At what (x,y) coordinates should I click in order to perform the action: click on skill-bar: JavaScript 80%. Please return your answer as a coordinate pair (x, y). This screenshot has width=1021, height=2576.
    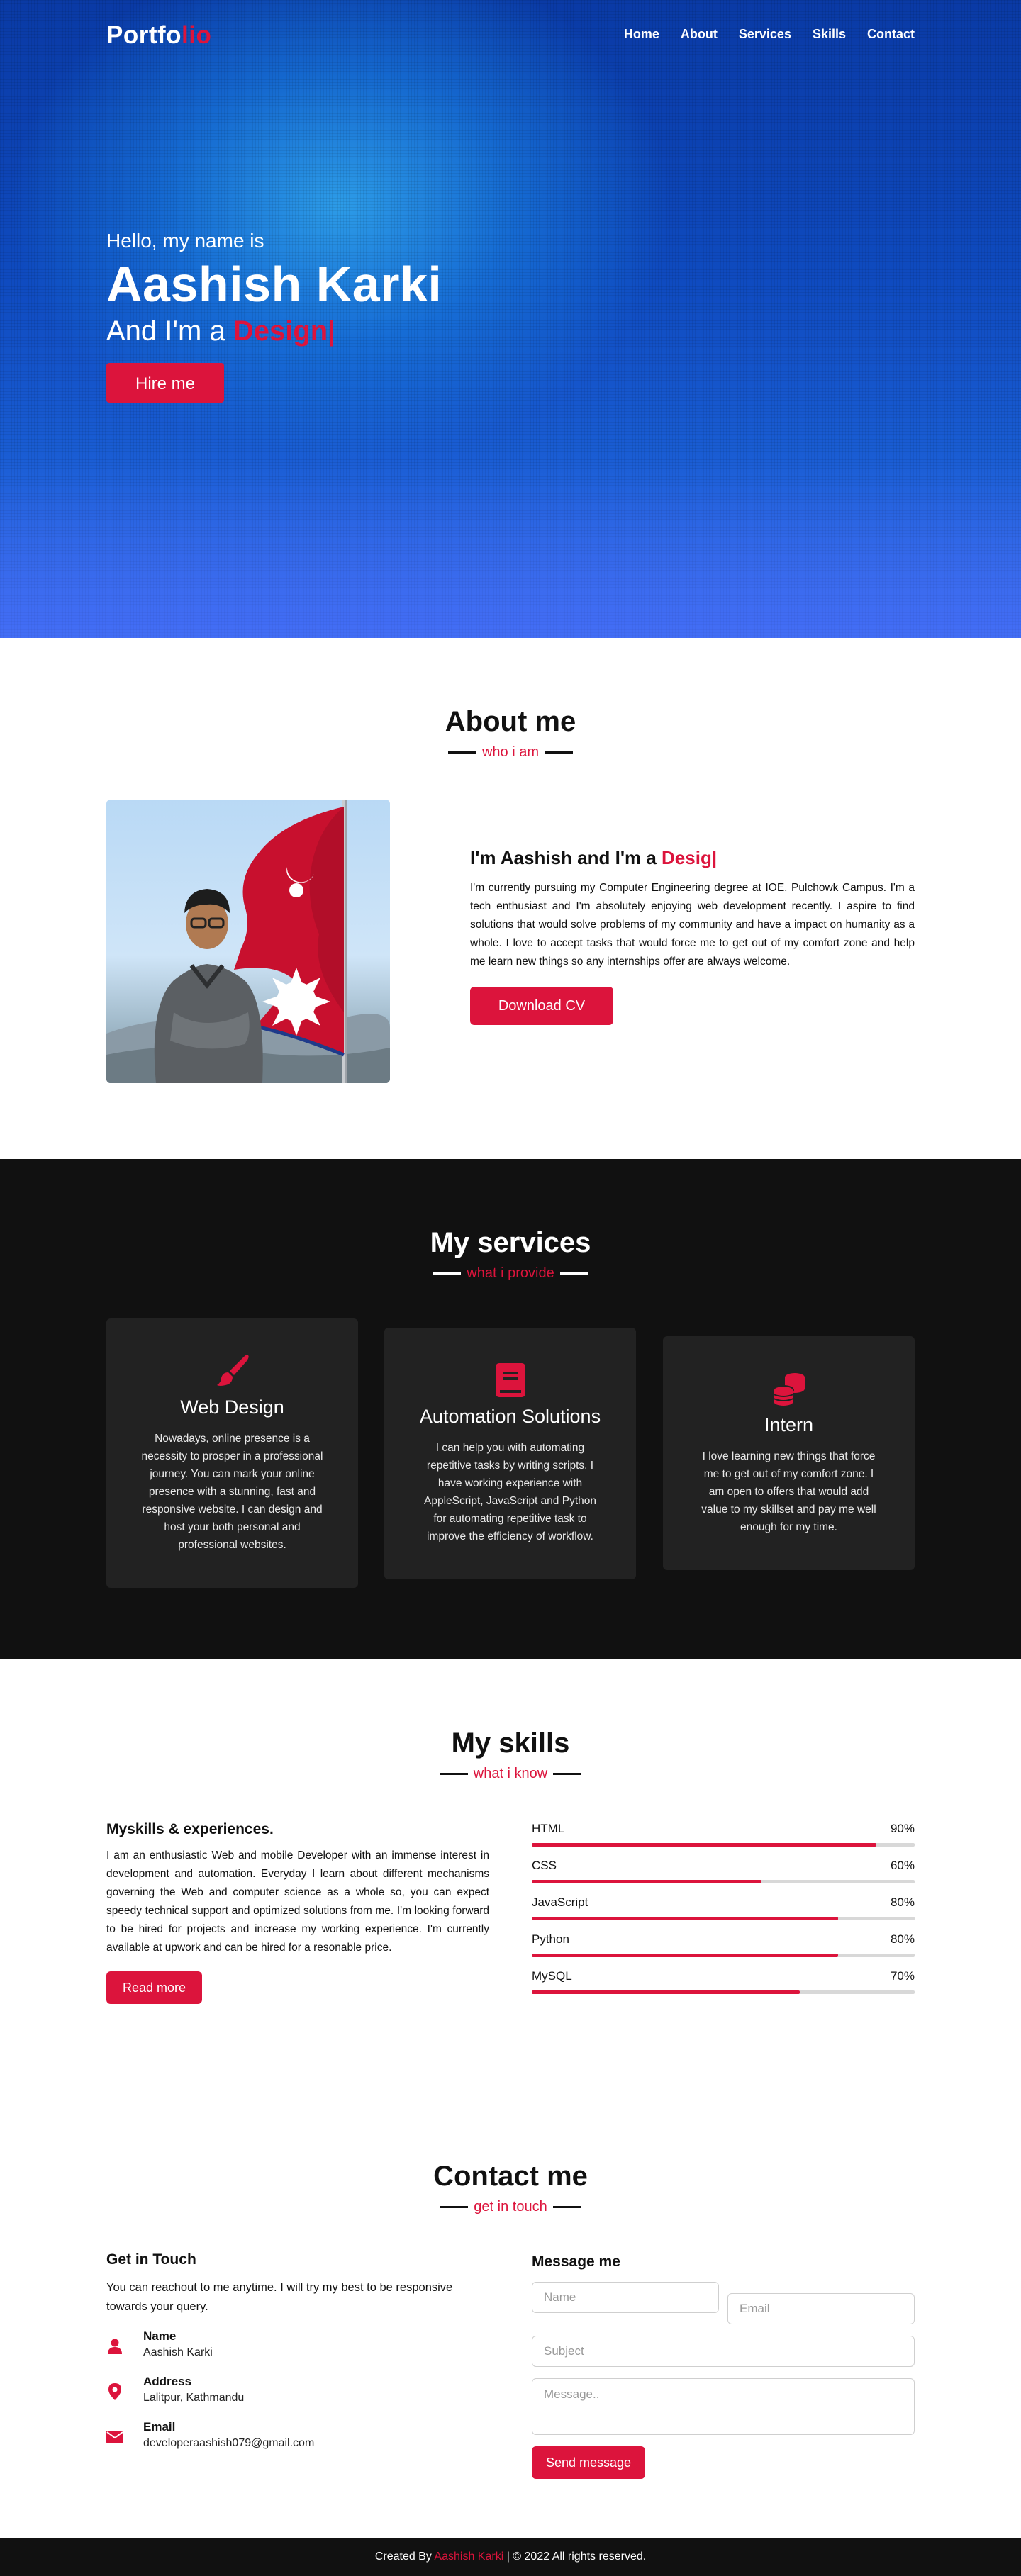
    Looking at the image, I should click on (724, 1913).